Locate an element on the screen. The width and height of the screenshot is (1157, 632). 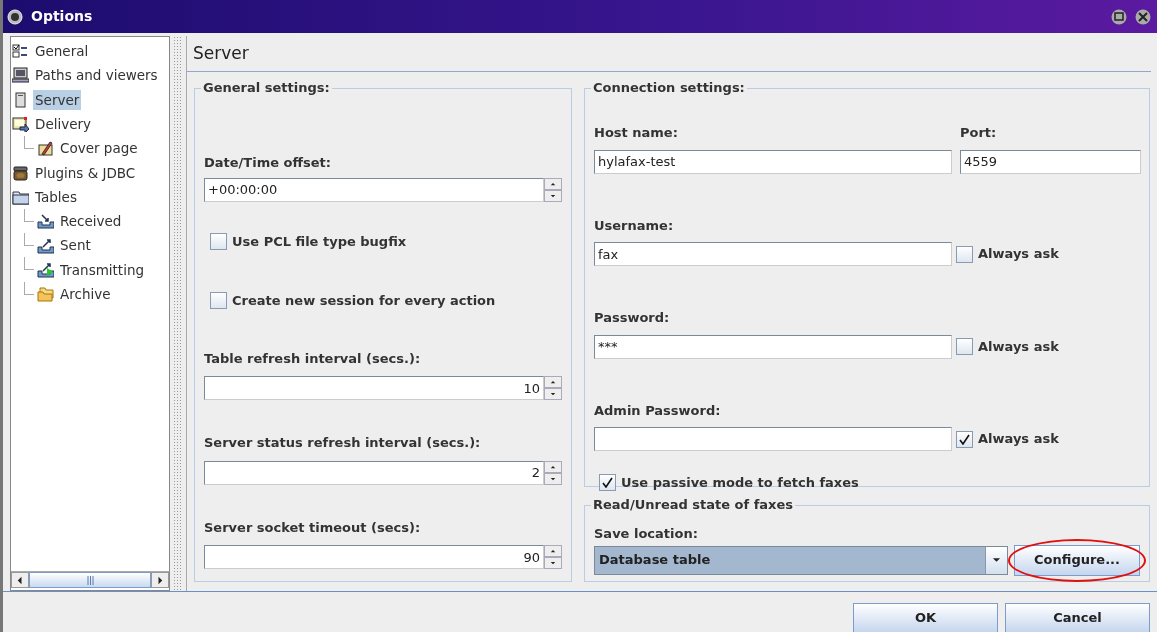
field-label: Table refresh interval (secs.): is located at coordinates (313, 358).